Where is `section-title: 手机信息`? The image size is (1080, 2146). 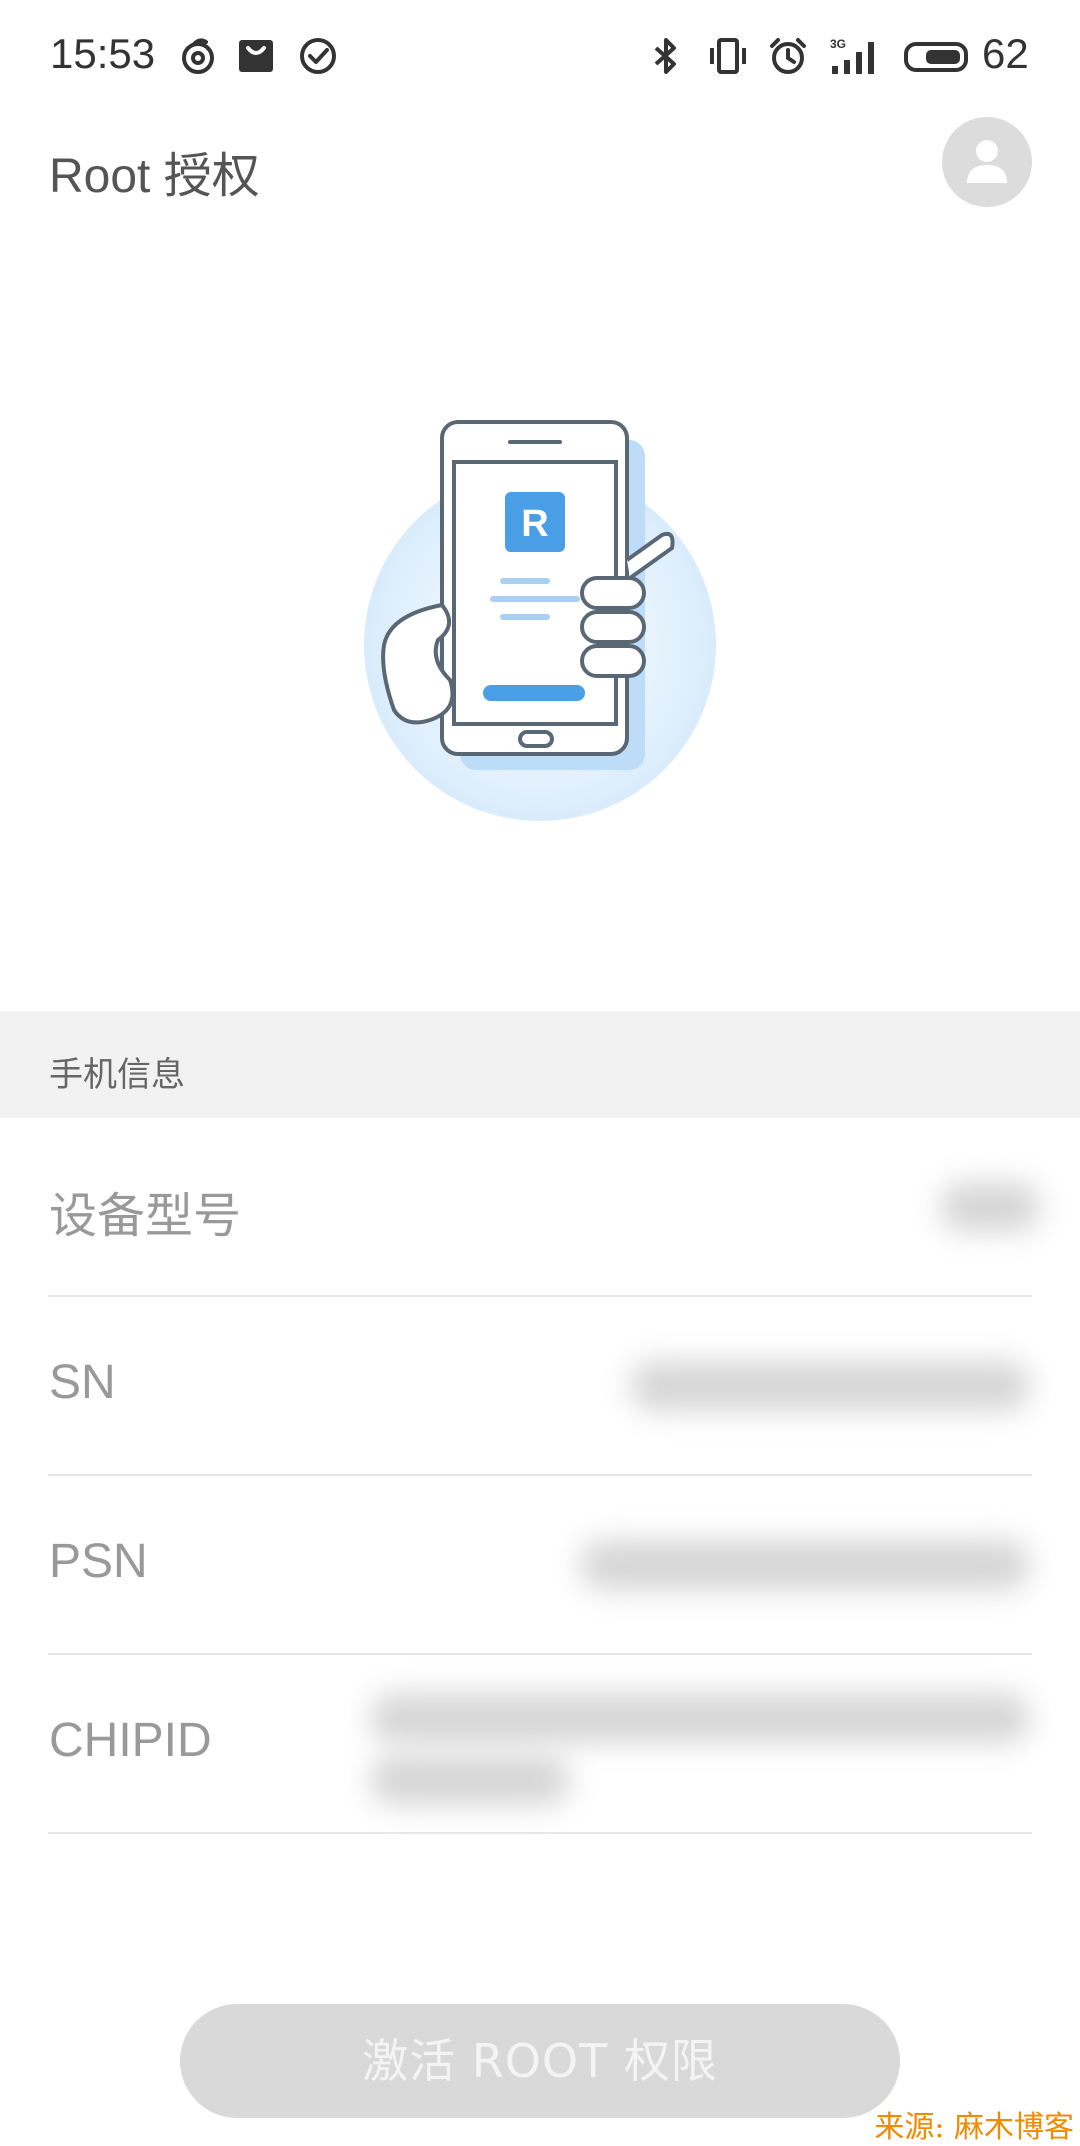 section-title: 手机信息 is located at coordinates (117, 1075).